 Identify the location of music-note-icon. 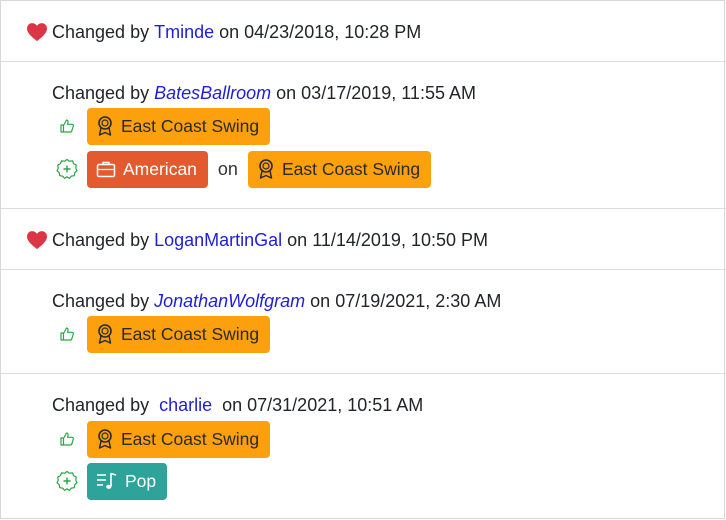
(107, 480).